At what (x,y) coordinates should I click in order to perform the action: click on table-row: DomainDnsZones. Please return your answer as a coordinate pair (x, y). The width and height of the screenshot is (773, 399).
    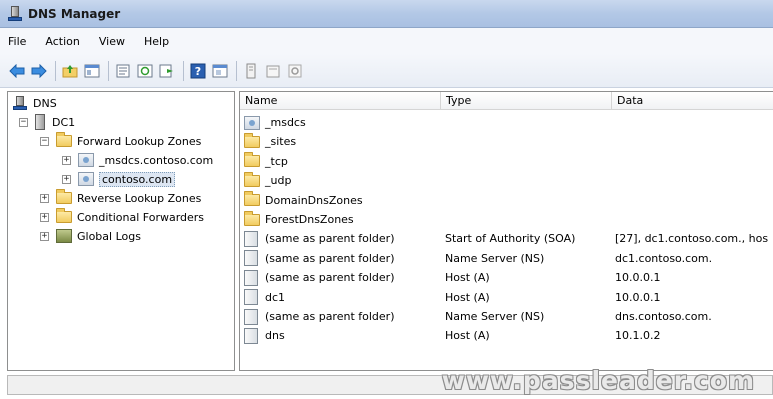
    Looking at the image, I should click on (506, 200).